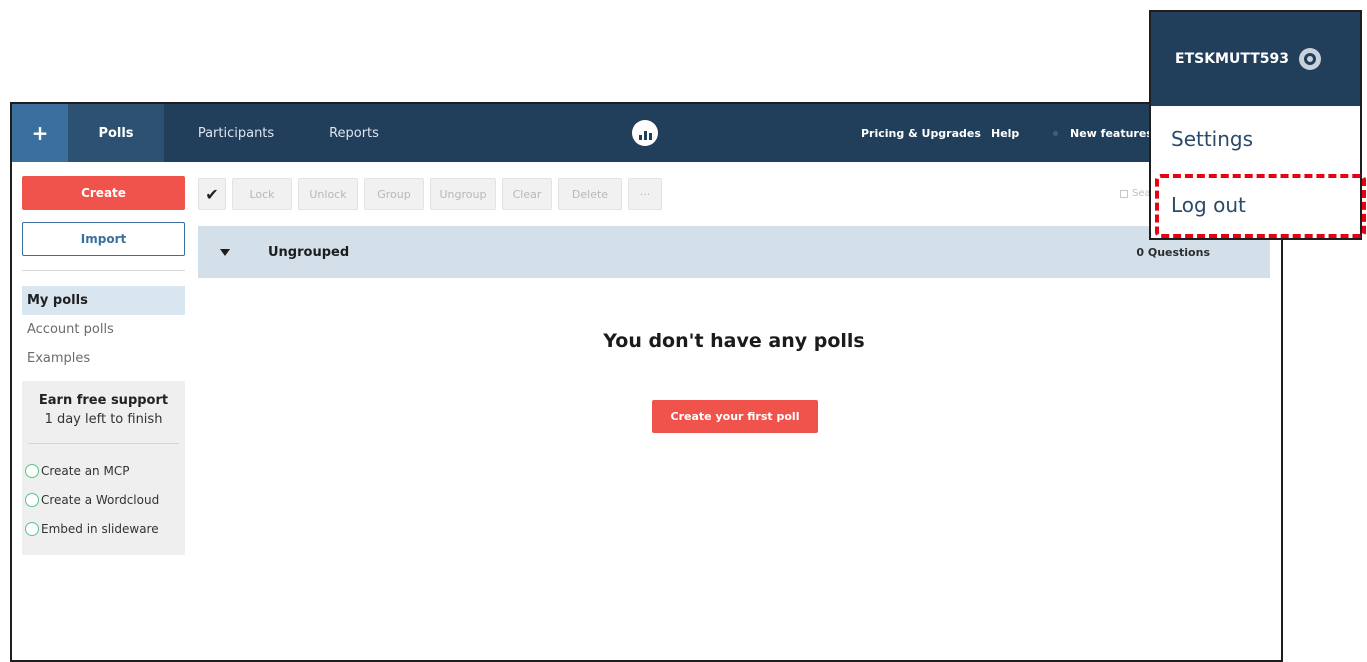 This screenshot has width=1367, height=662. I want to click on logo-icon, so click(645, 133).